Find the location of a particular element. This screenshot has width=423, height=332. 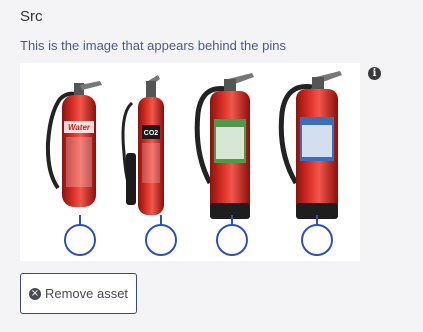

base is located at coordinates (230, 211).